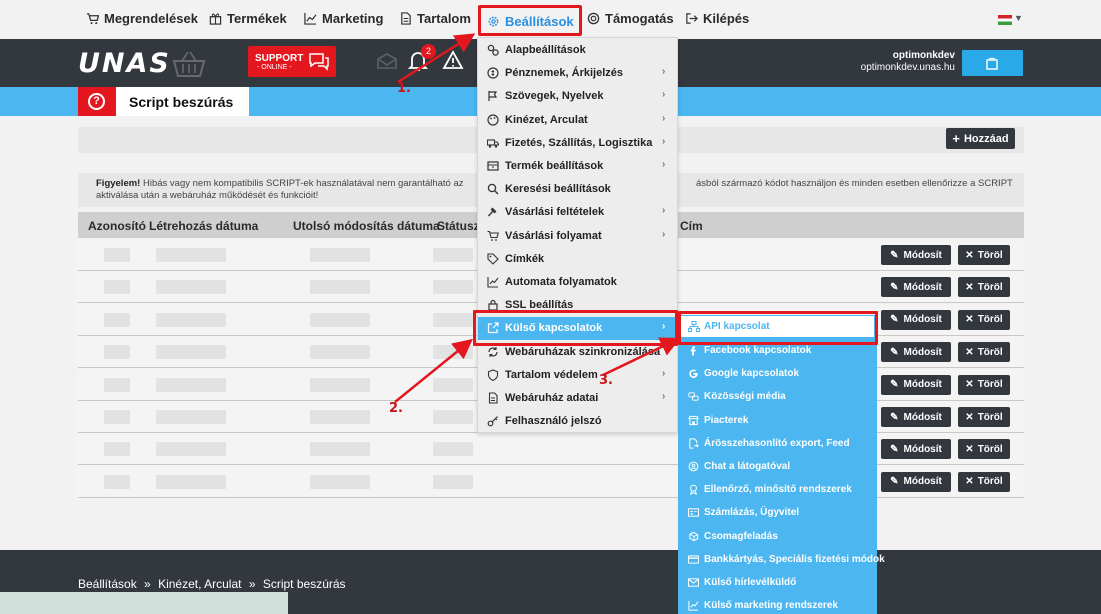 This screenshot has height=614, width=1101. What do you see at coordinates (117, 226) in the screenshot?
I see `column-header-id: Azonosító` at bounding box center [117, 226].